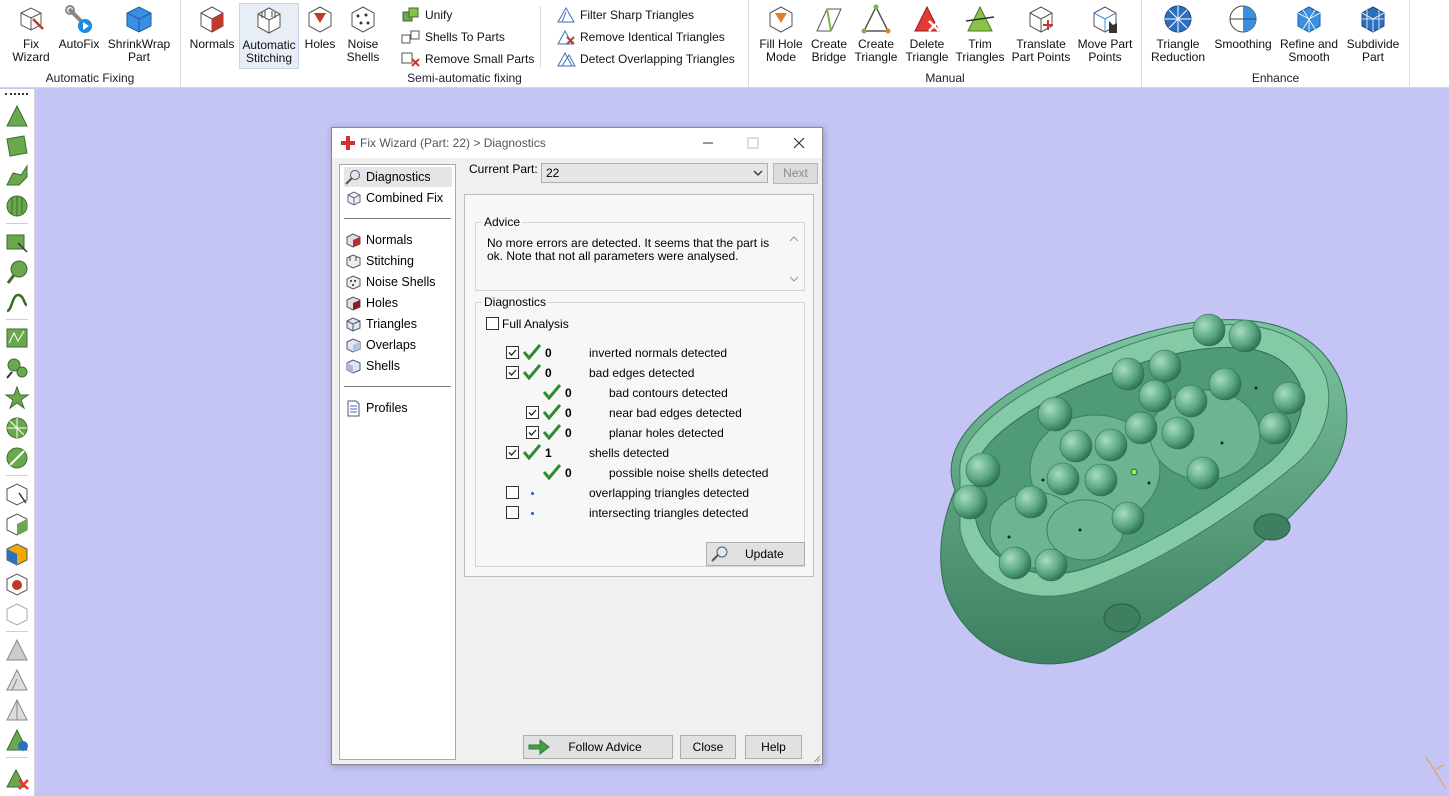 Image resolution: width=1449 pixels, height=796 pixels. I want to click on refine-and-smooth-button: Refine and Smooth, so click(1309, 33).